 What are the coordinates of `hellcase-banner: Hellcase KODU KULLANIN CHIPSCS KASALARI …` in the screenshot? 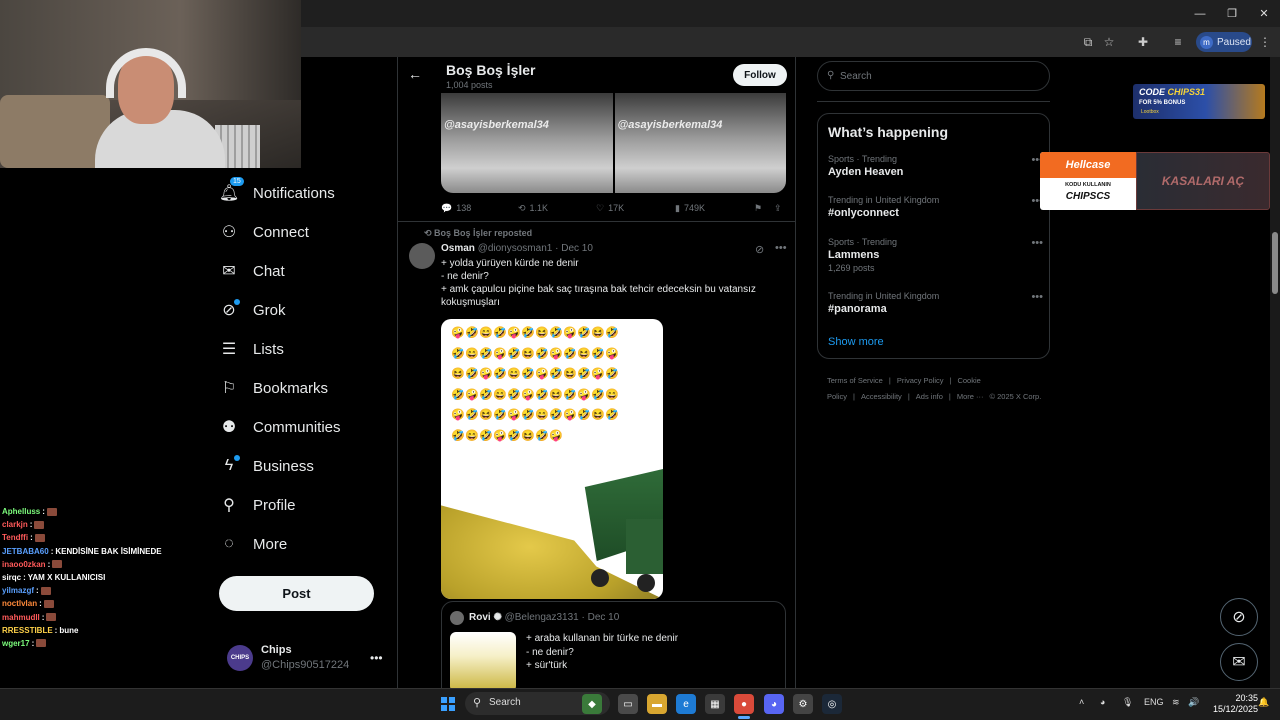 It's located at (1155, 181).